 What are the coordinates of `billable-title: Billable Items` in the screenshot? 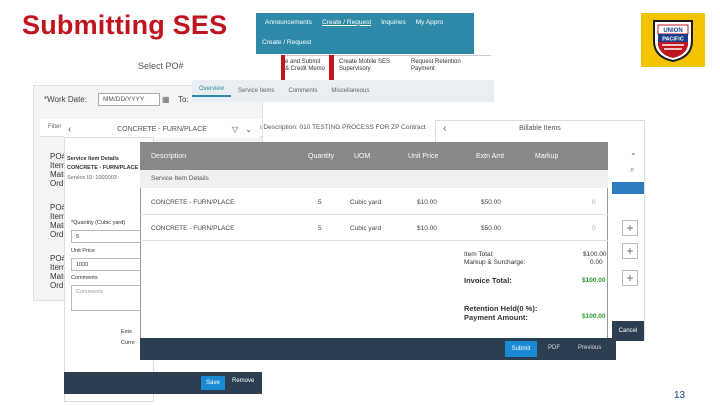 It's located at (540, 128).